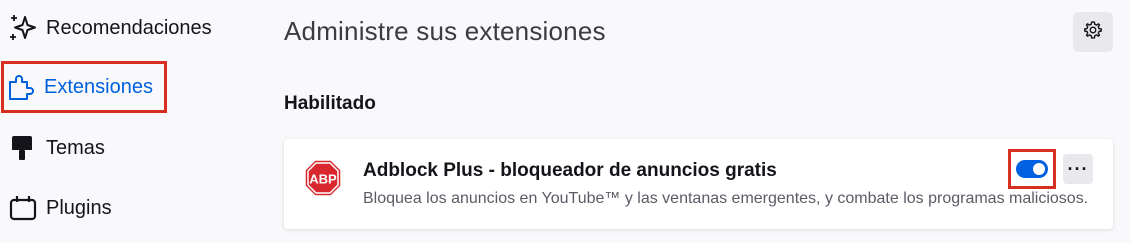 Image resolution: width=1130 pixels, height=243 pixels. I want to click on more-options-button: ···, so click(1078, 169).